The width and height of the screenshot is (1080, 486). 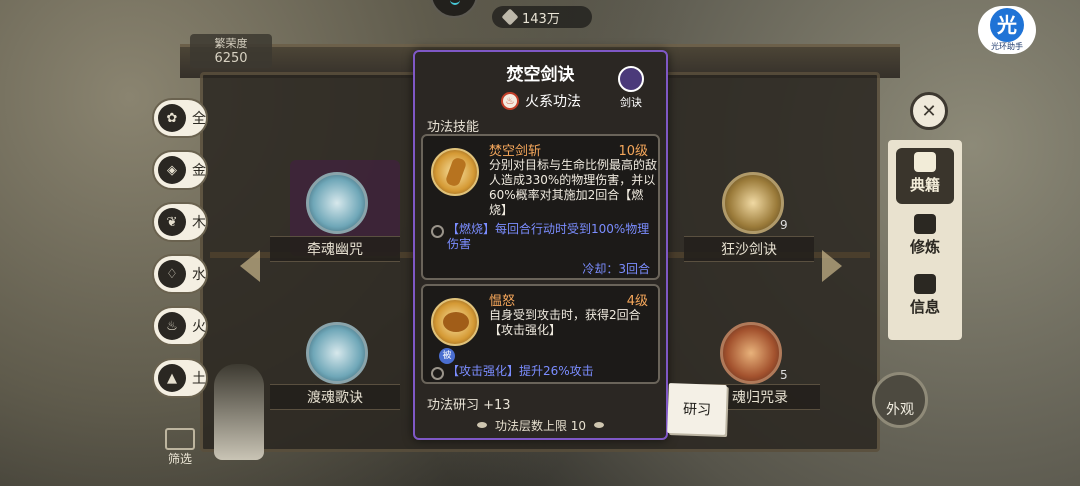 I want to click on research-bonus: 功法研习 +13, so click(x=469, y=405).